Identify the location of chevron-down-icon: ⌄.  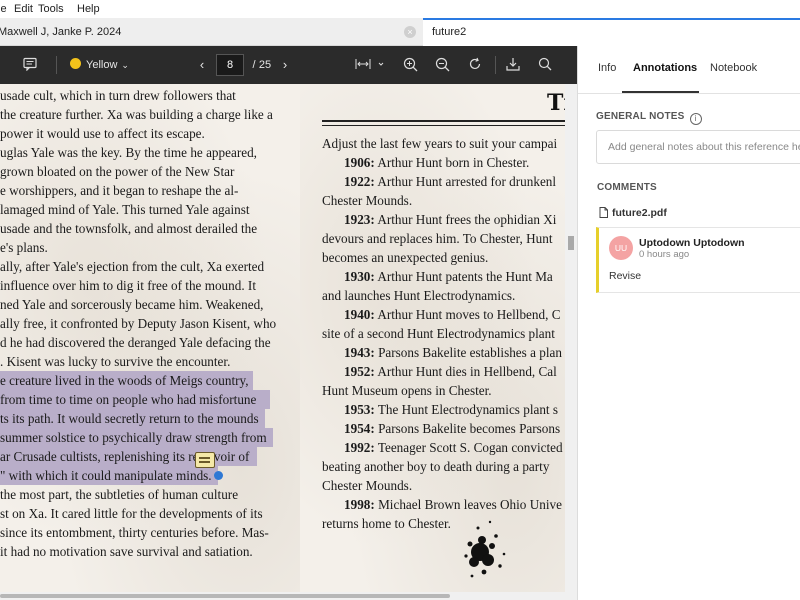
(125, 65).